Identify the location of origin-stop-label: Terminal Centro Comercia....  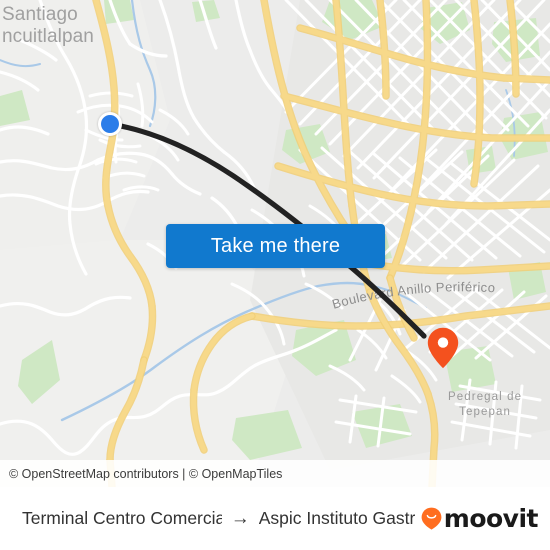
(122, 518).